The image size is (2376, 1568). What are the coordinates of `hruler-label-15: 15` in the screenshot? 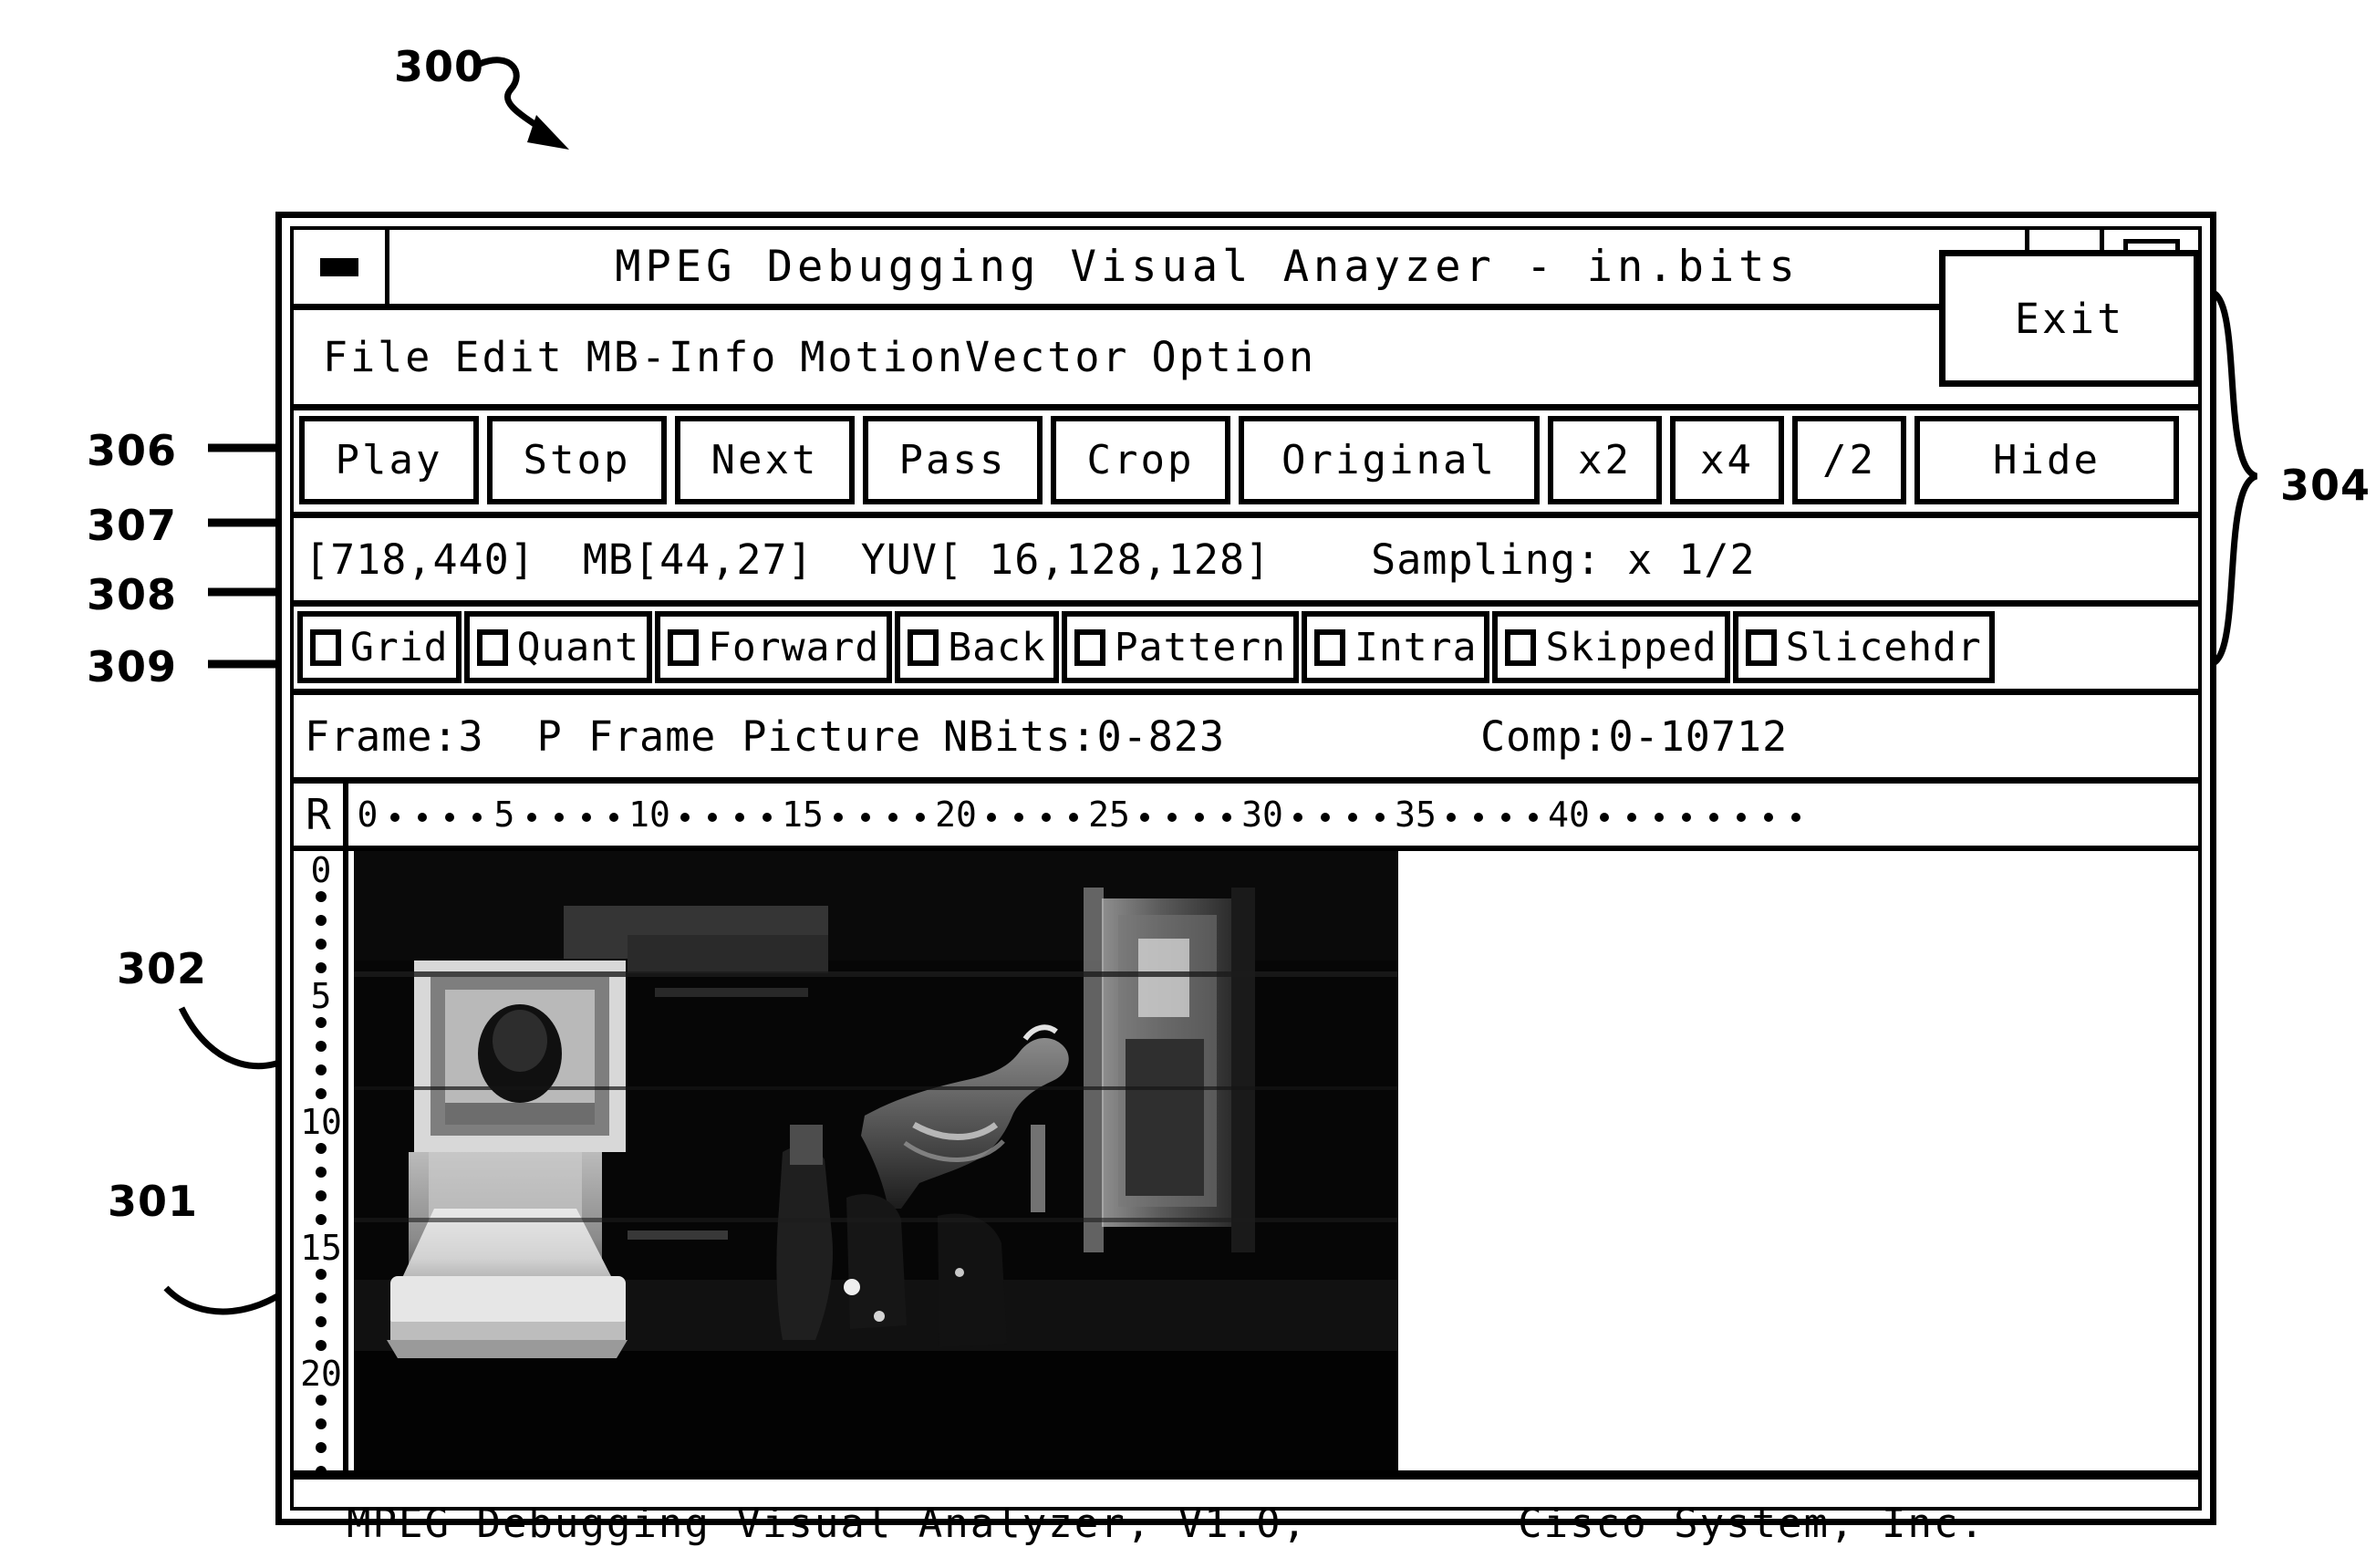 It's located at (803, 814).